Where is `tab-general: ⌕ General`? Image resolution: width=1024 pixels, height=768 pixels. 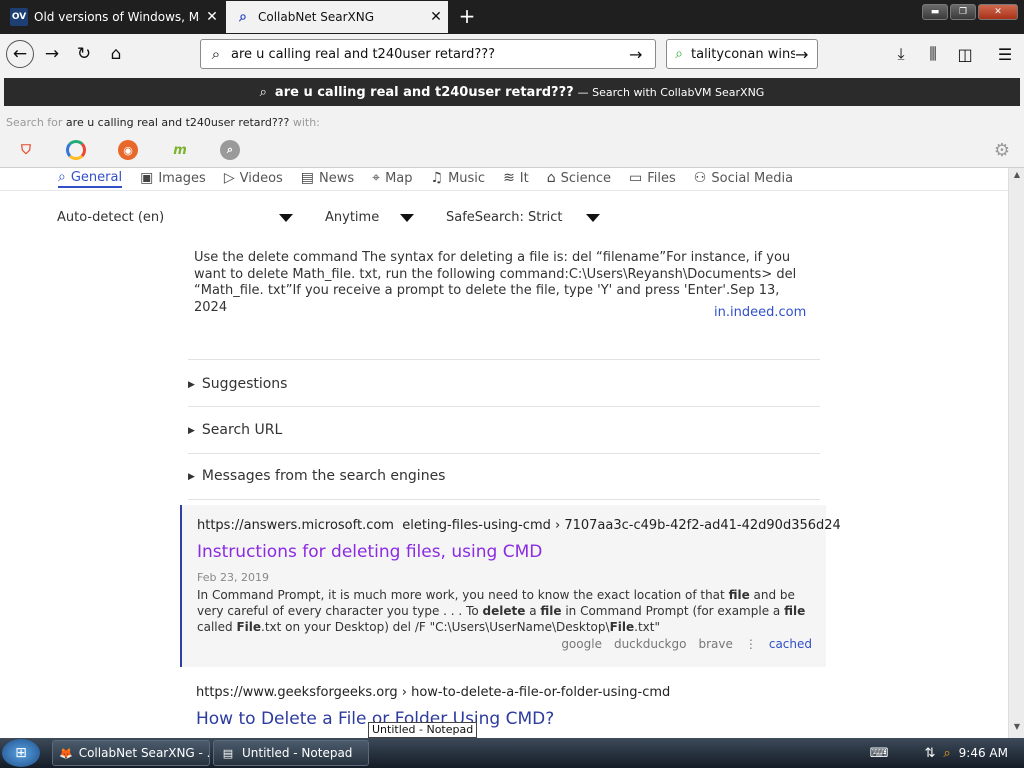
tab-general: ⌕ General is located at coordinates (90, 178).